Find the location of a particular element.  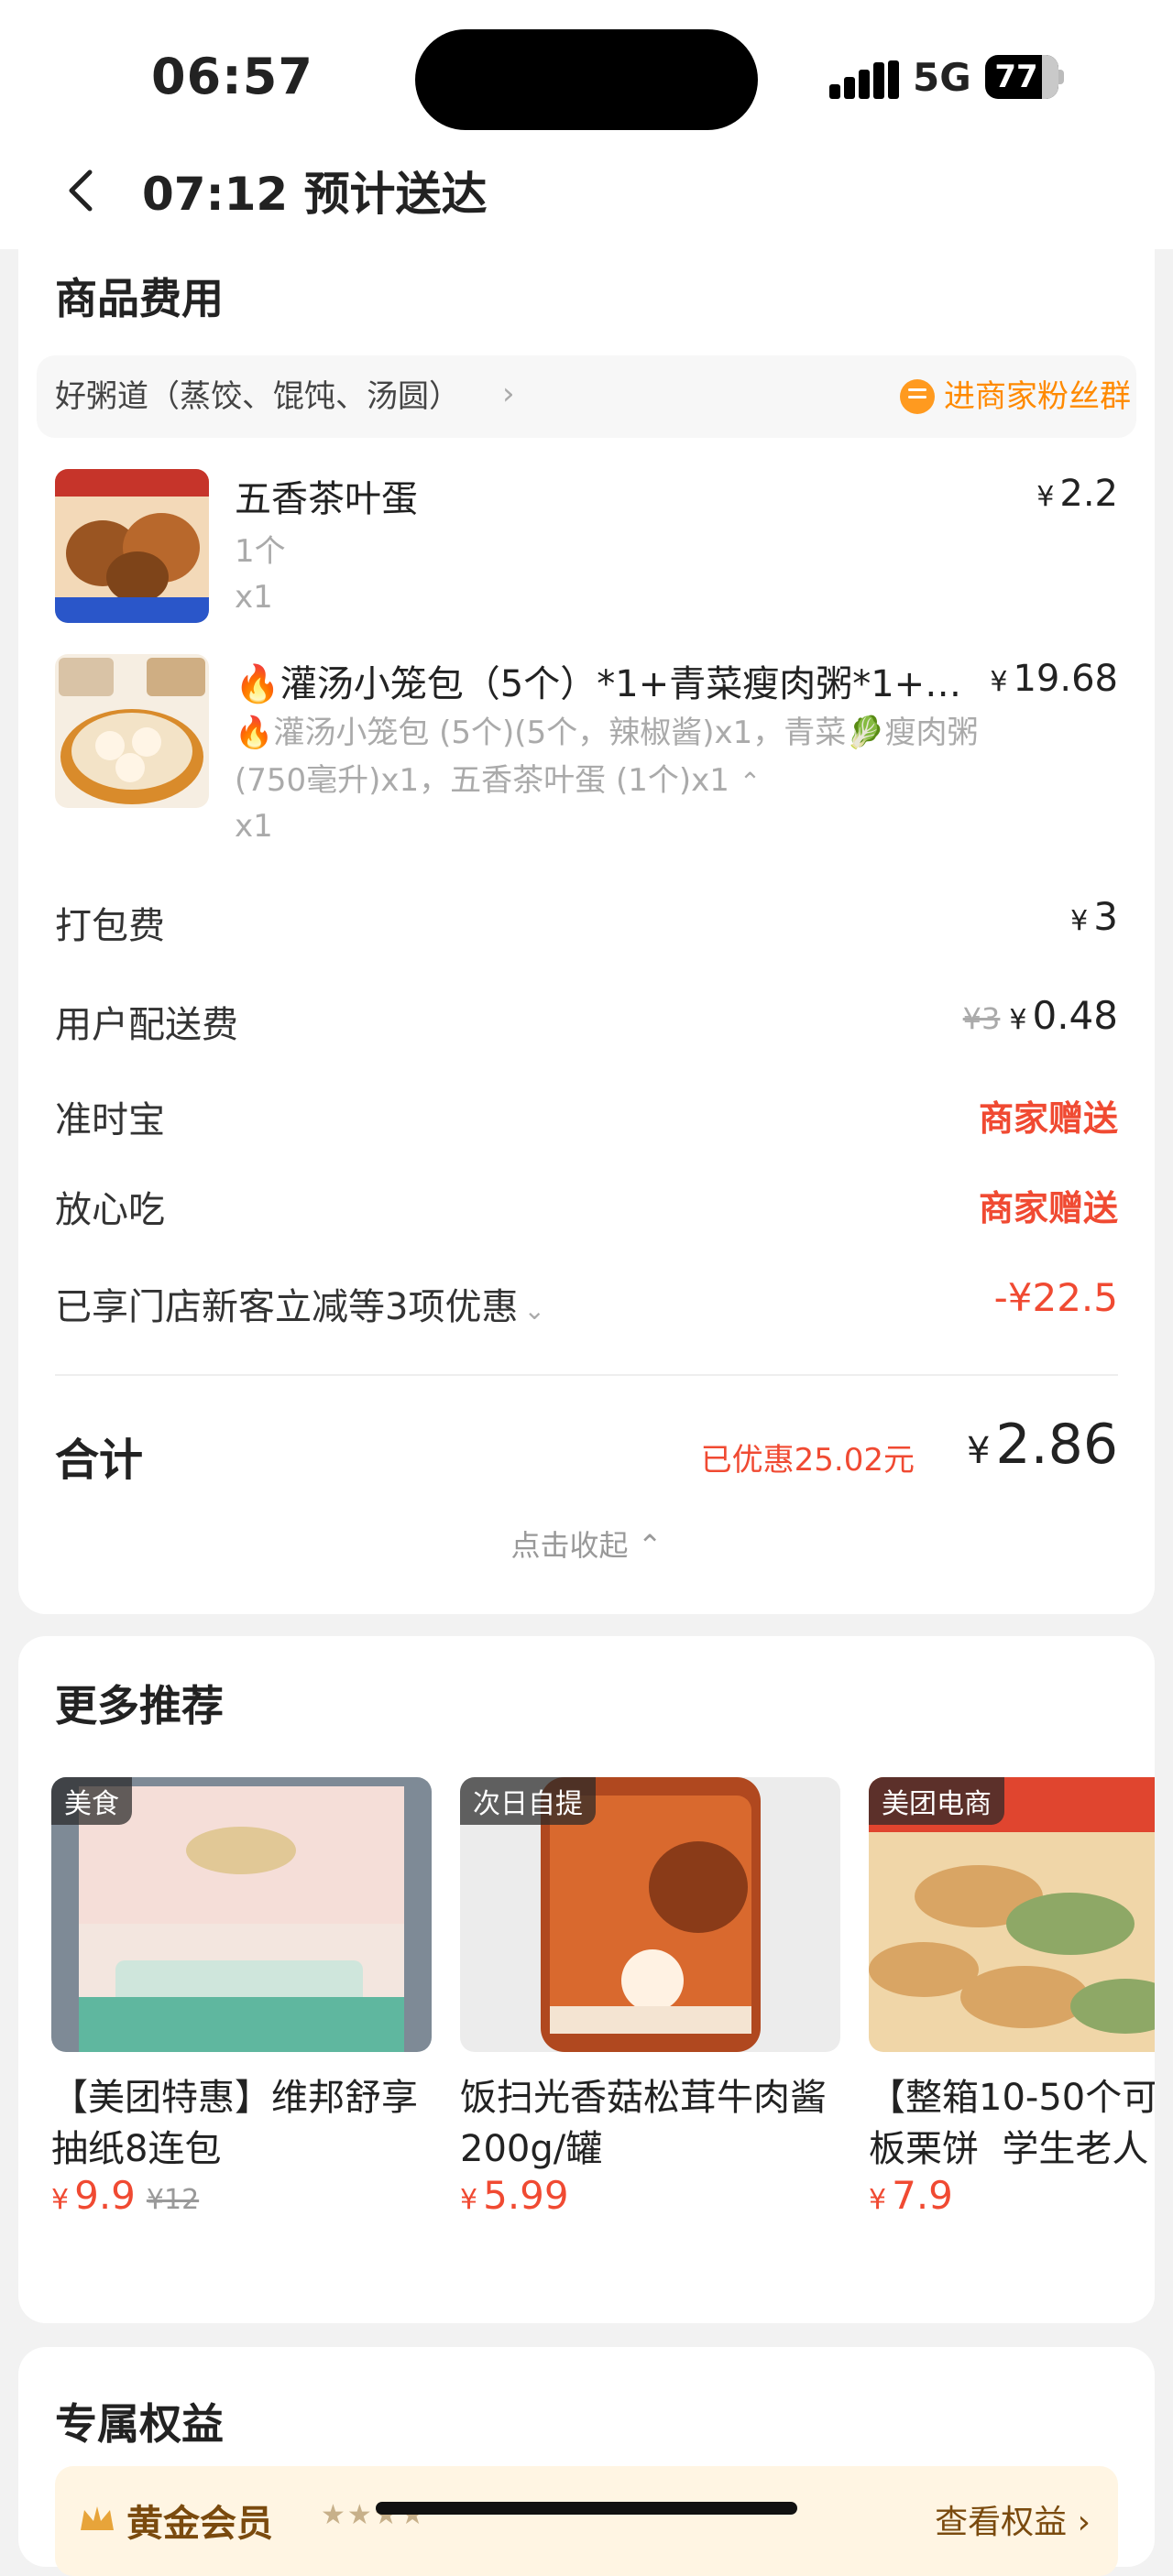

item-spec: (750毫升)x1，五香茶叶蛋 (1个)x1 ⌃ is located at coordinates (498, 781).